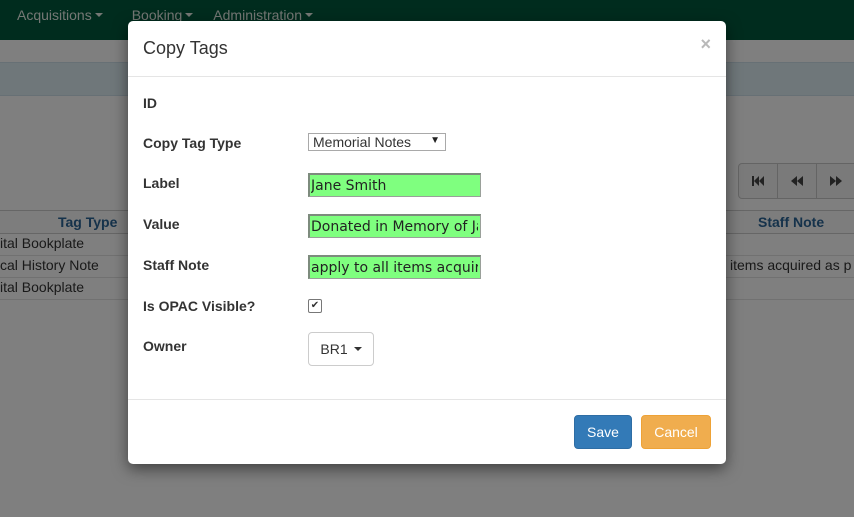 This screenshot has width=854, height=517. I want to click on checkmark-icon: ✔, so click(315, 305).